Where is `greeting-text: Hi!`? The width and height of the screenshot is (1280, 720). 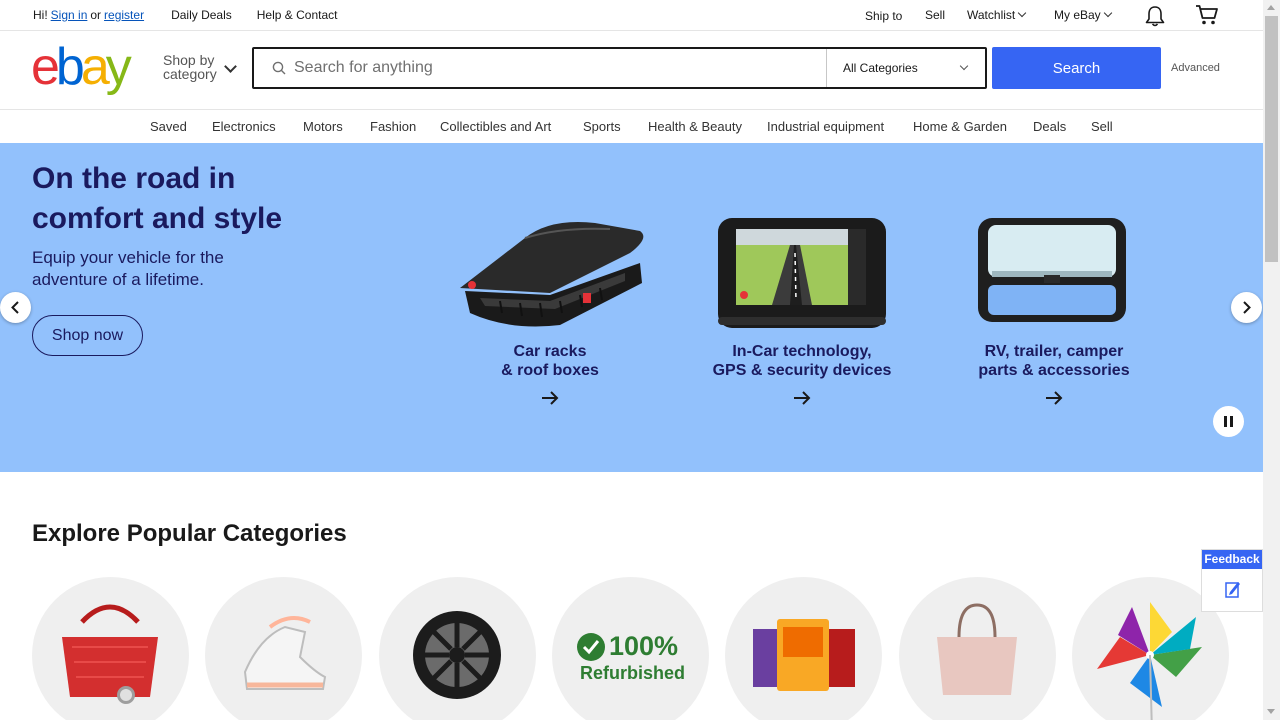
greeting-text: Hi! is located at coordinates (40, 15).